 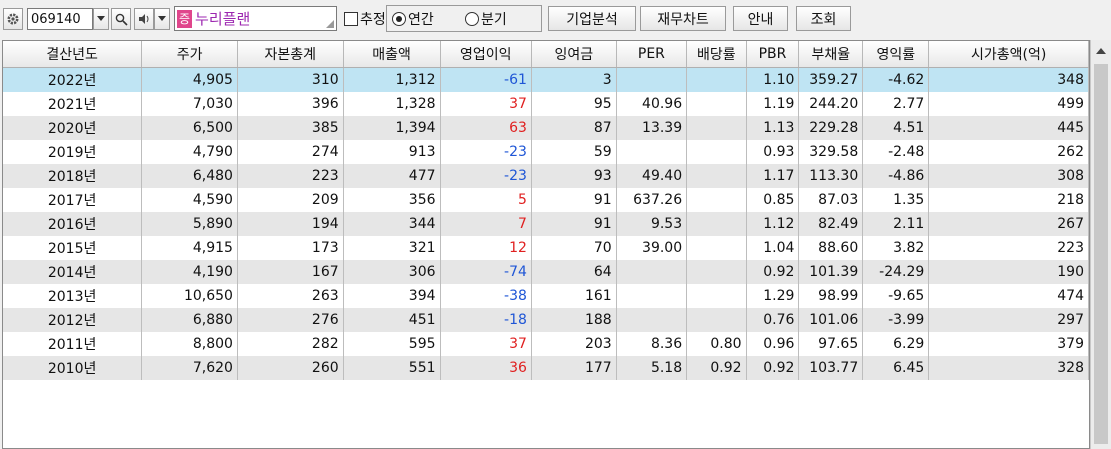 I want to click on table-cell: 385, so click(x=290, y=128).